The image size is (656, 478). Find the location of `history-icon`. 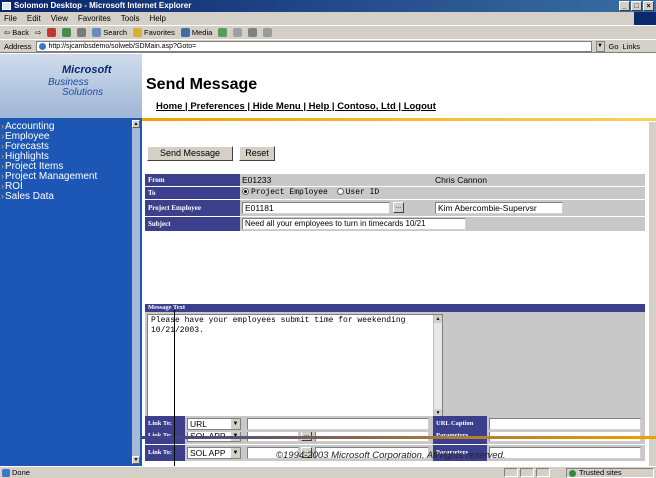

history-icon is located at coordinates (223, 32).